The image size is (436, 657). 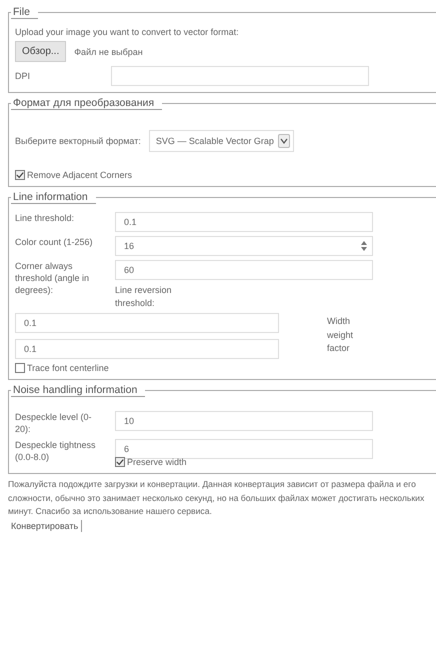 I want to click on field-label: Выберите векторный формат:, so click(x=78, y=141).